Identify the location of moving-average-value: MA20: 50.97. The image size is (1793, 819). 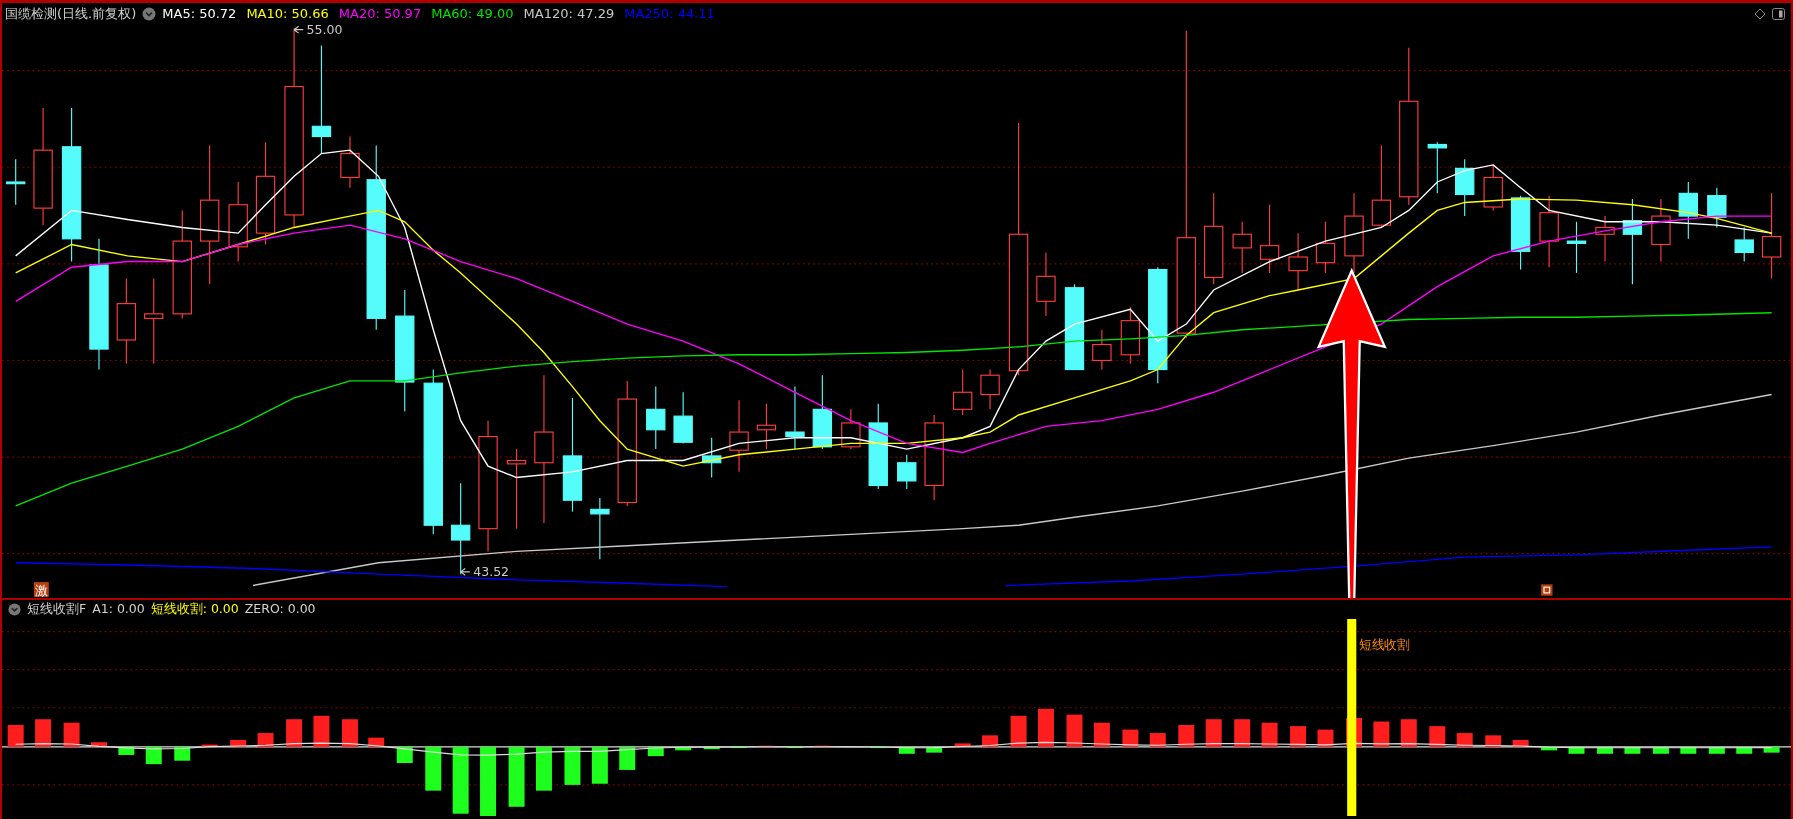
(380, 13).